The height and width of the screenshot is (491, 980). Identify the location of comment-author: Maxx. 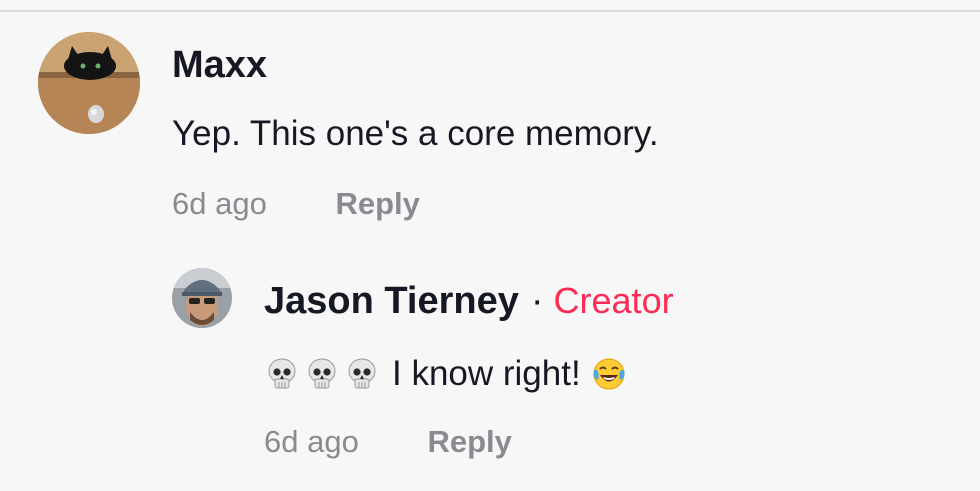
(219, 65).